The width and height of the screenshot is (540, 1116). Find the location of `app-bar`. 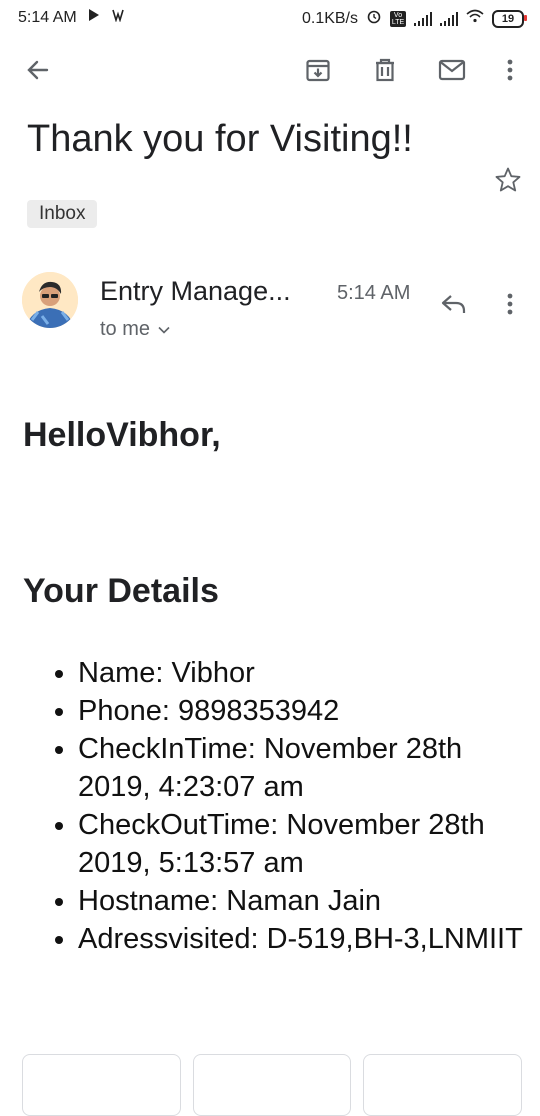

app-bar is located at coordinates (270, 72).